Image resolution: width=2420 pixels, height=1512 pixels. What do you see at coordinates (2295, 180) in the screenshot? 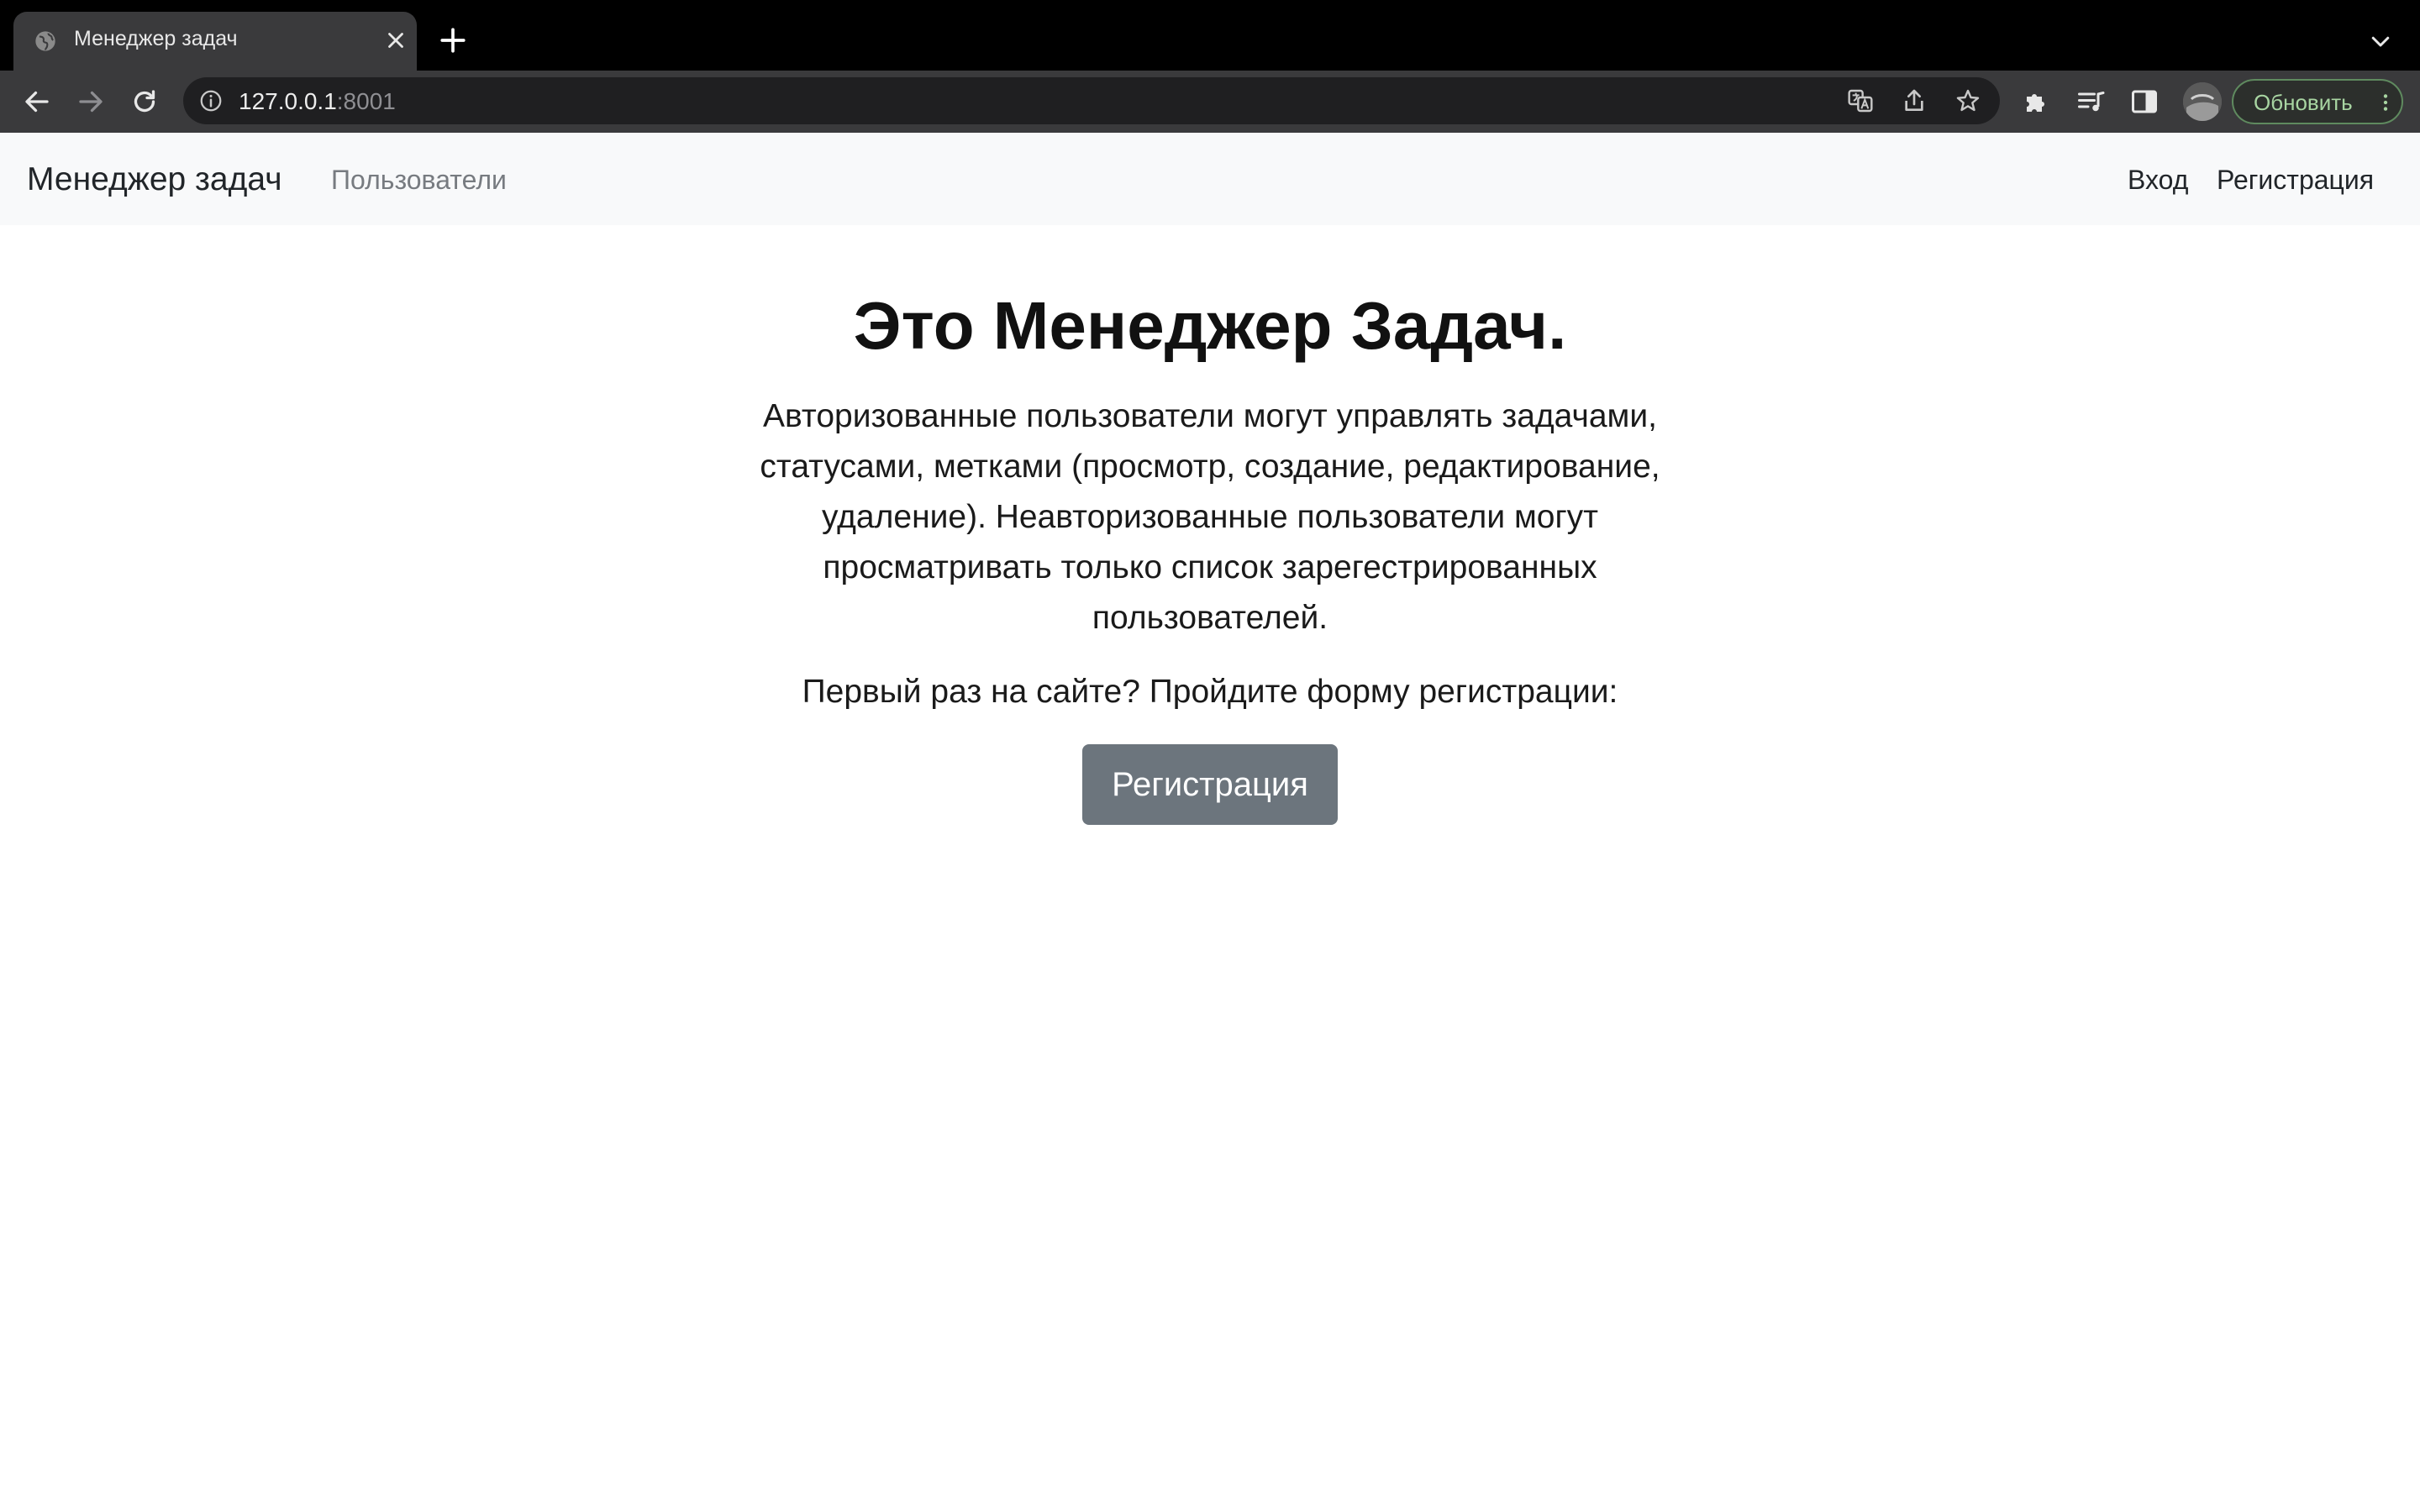
I see `nav-link-register: Регистрация` at bounding box center [2295, 180].